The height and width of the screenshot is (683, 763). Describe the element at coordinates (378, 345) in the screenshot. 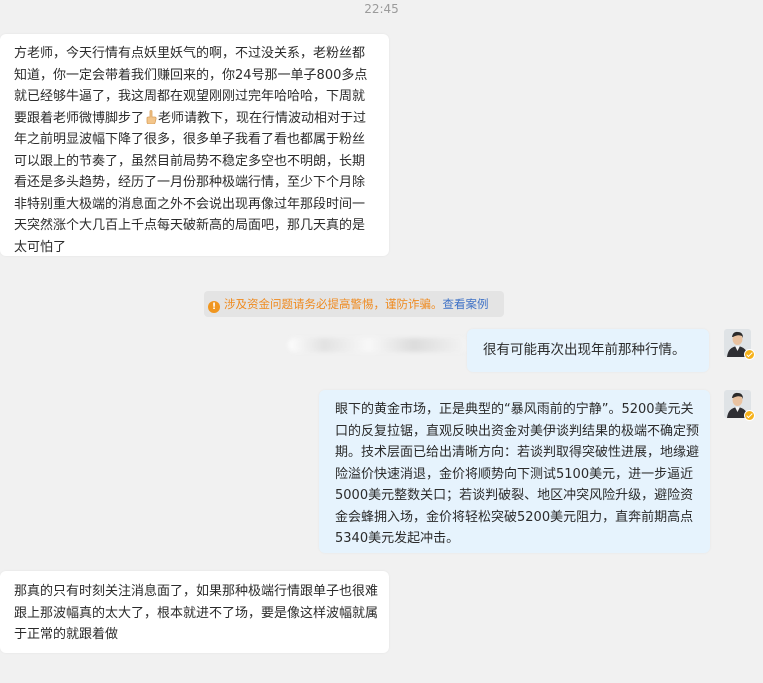

I see `blurred-content` at that location.